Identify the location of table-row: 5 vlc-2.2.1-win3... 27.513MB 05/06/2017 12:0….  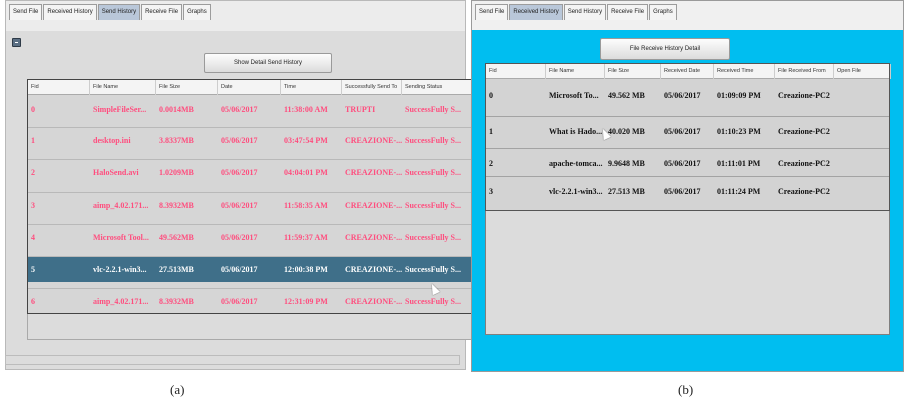
(250, 269).